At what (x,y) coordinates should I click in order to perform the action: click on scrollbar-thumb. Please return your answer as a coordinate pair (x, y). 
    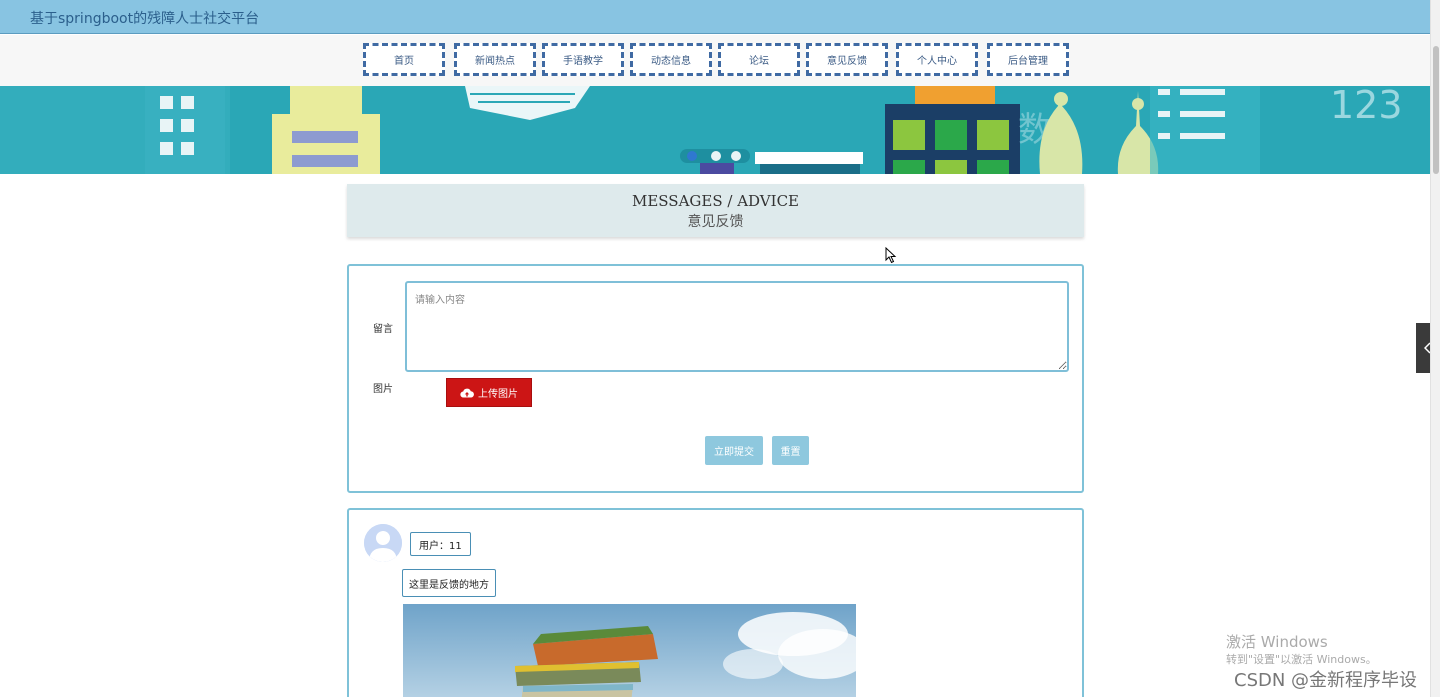
    Looking at the image, I should click on (1436, 110).